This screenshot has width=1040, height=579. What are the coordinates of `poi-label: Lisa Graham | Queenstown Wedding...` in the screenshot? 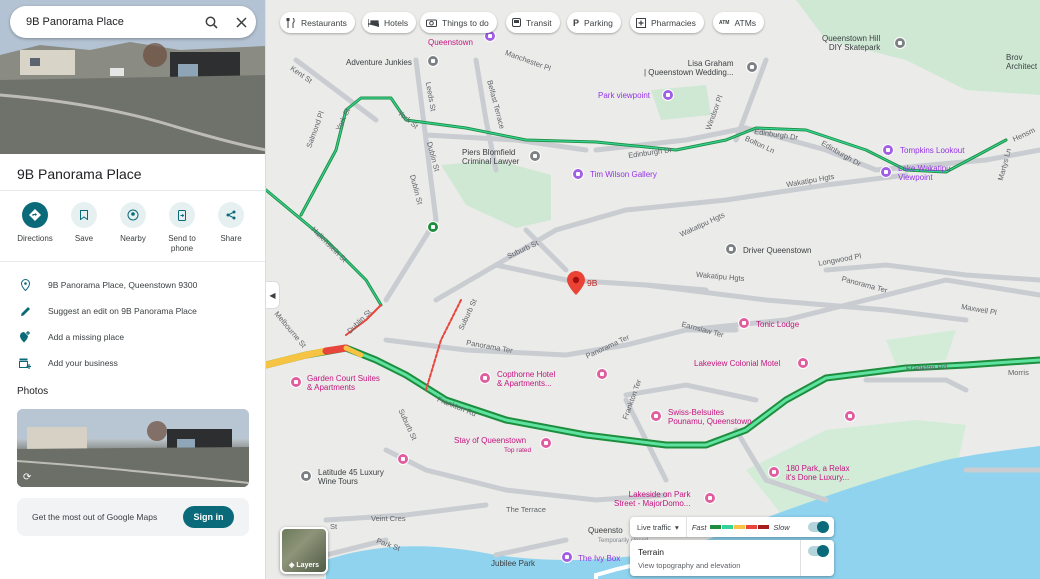 It's located at (689, 68).